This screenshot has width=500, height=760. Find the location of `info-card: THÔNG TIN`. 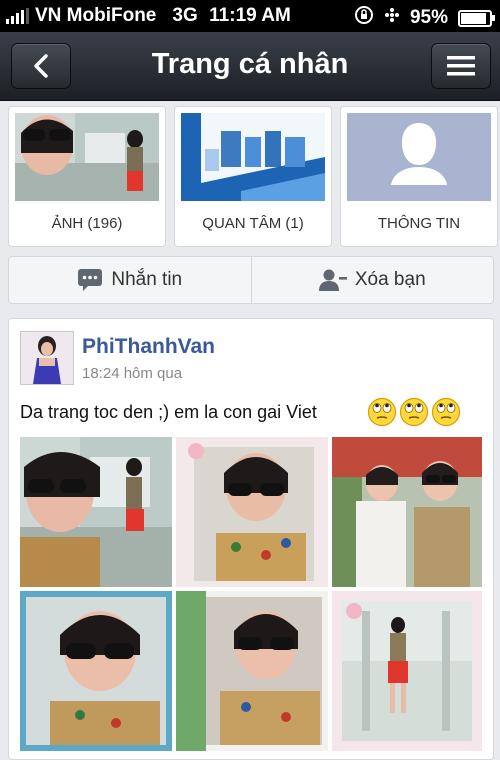

info-card: THÔNG TIN is located at coordinates (419, 176).